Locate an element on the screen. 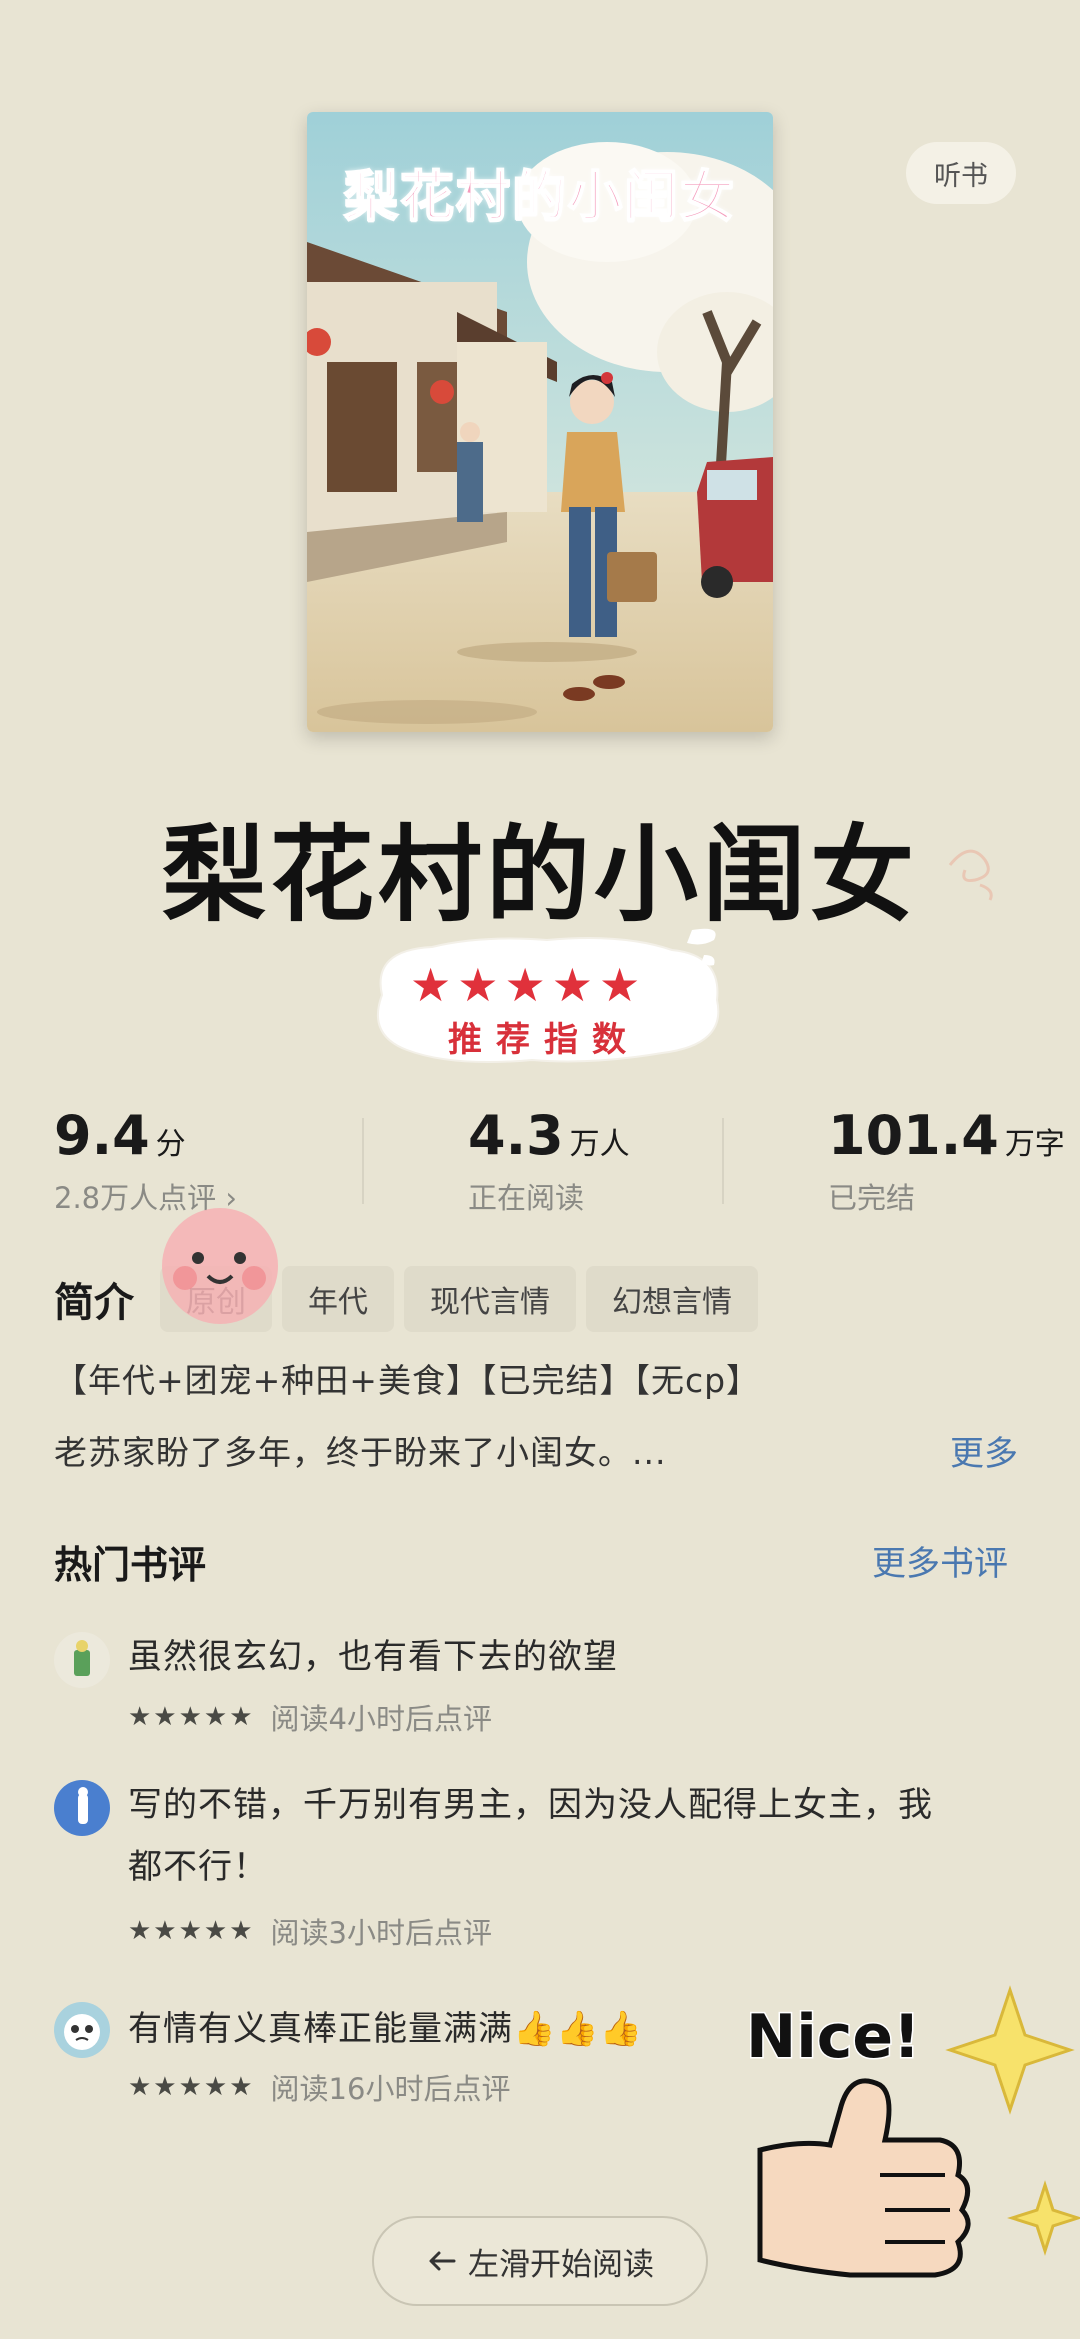  score-unit: 分 is located at coordinates (170, 1144).